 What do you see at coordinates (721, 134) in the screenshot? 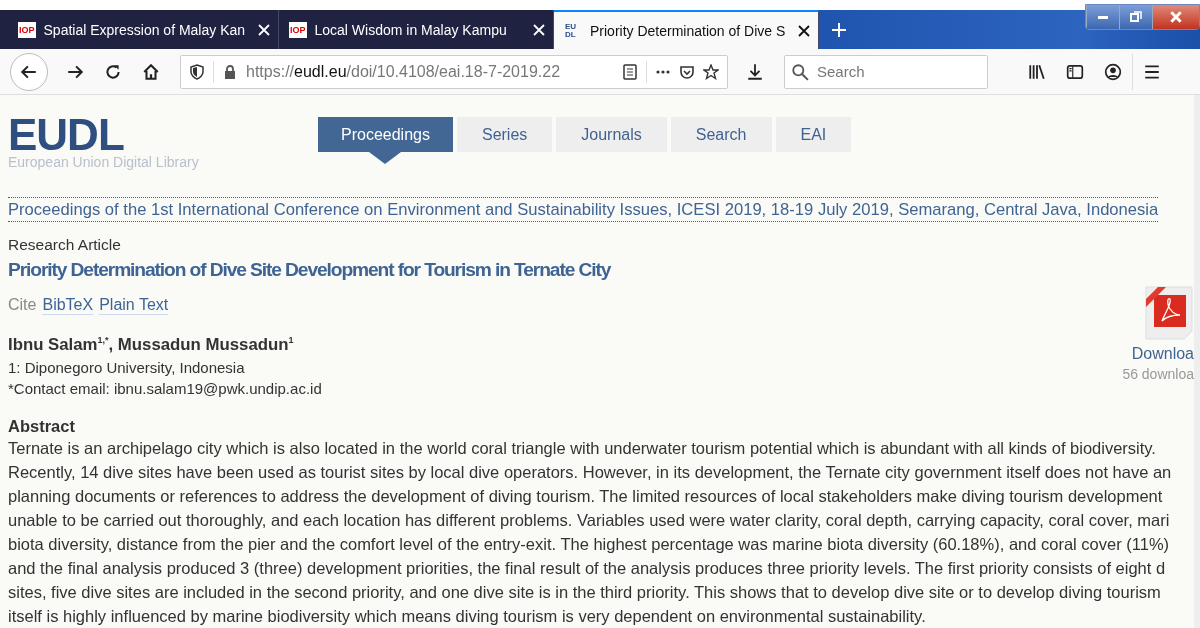
I see `nav-tab: Search` at bounding box center [721, 134].